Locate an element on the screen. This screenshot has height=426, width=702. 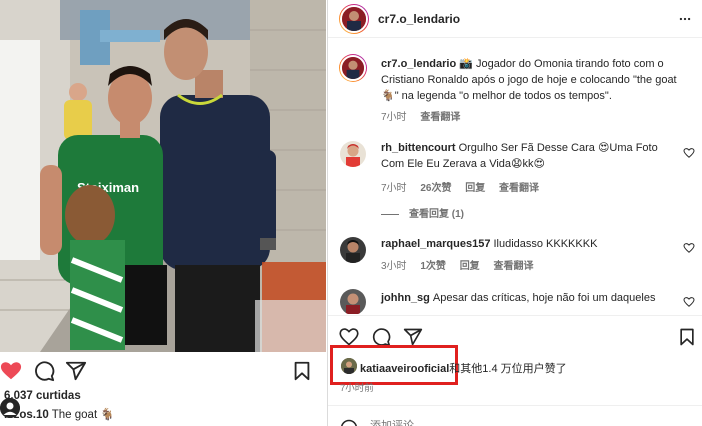
user-avatar is located at coordinates (10, 408).